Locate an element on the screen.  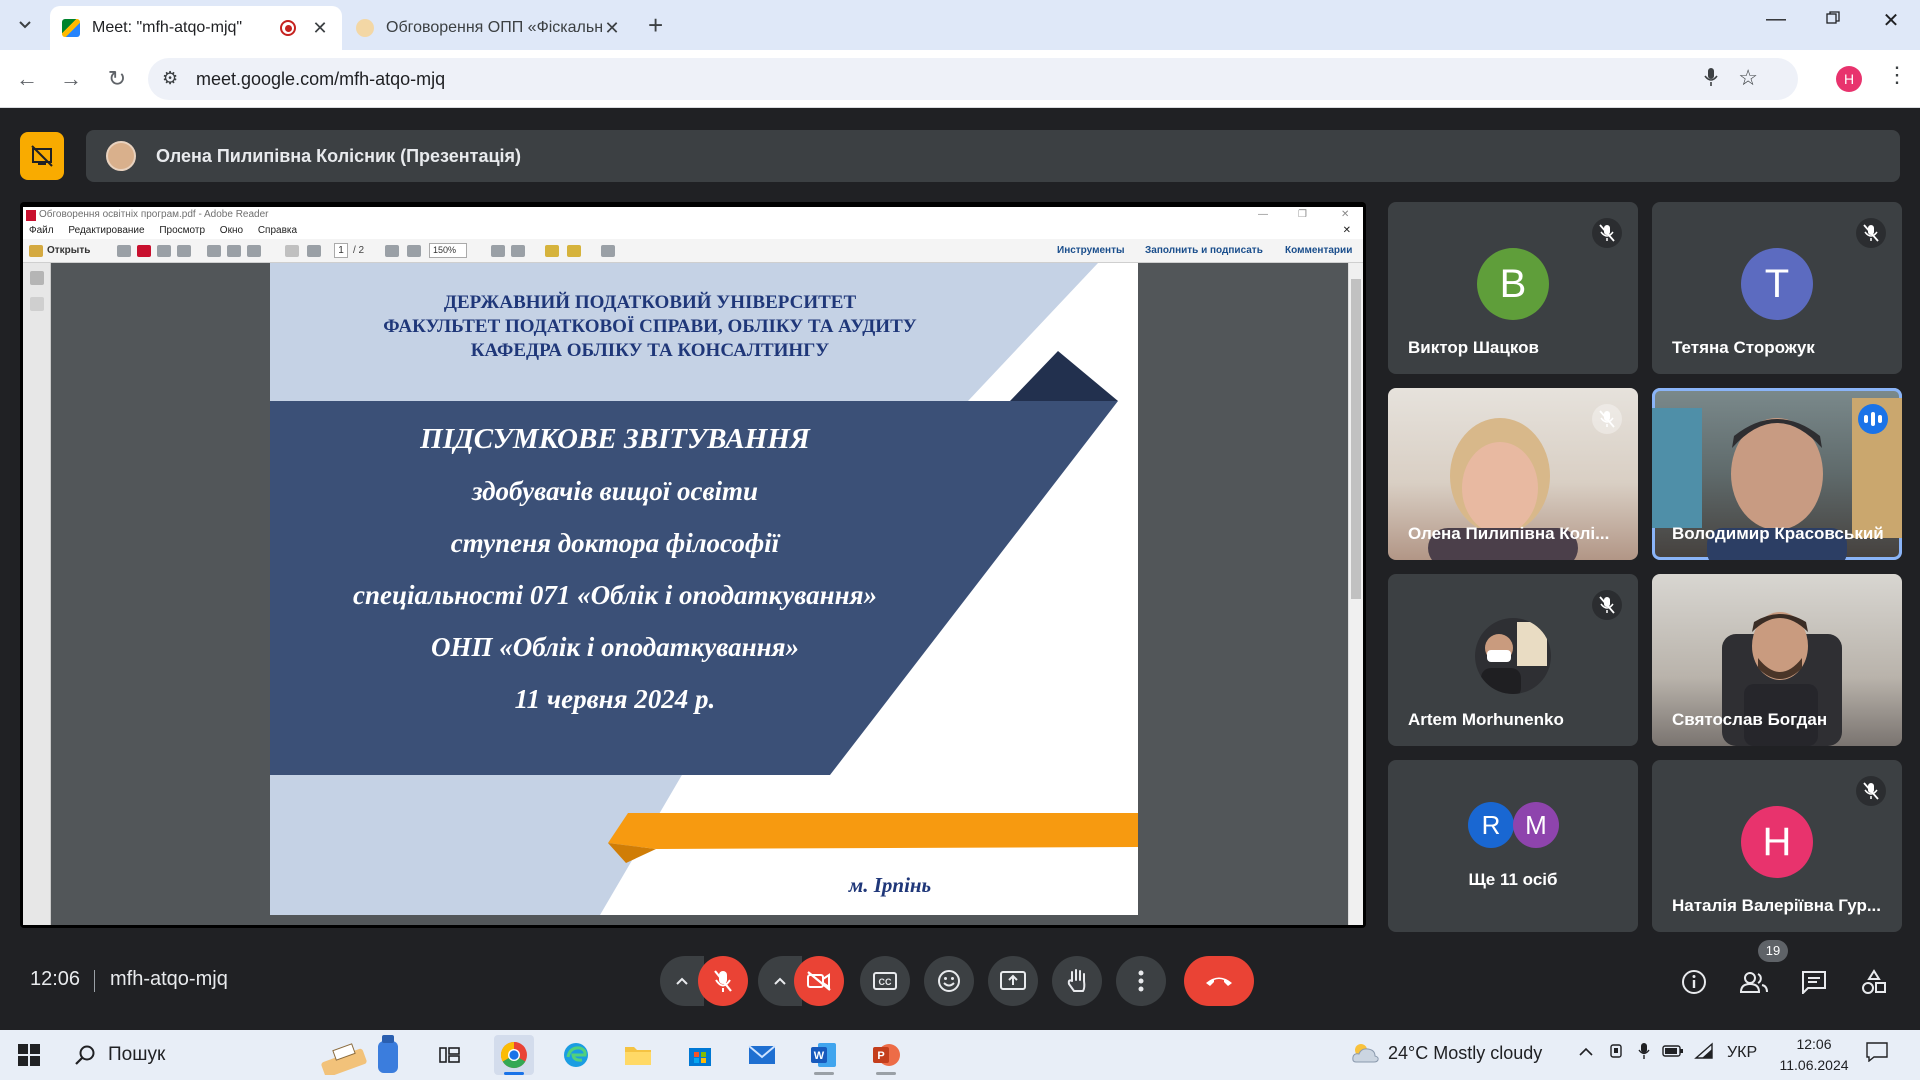
participant-name: Тетяна Сторожук is located at coordinates (1743, 347).